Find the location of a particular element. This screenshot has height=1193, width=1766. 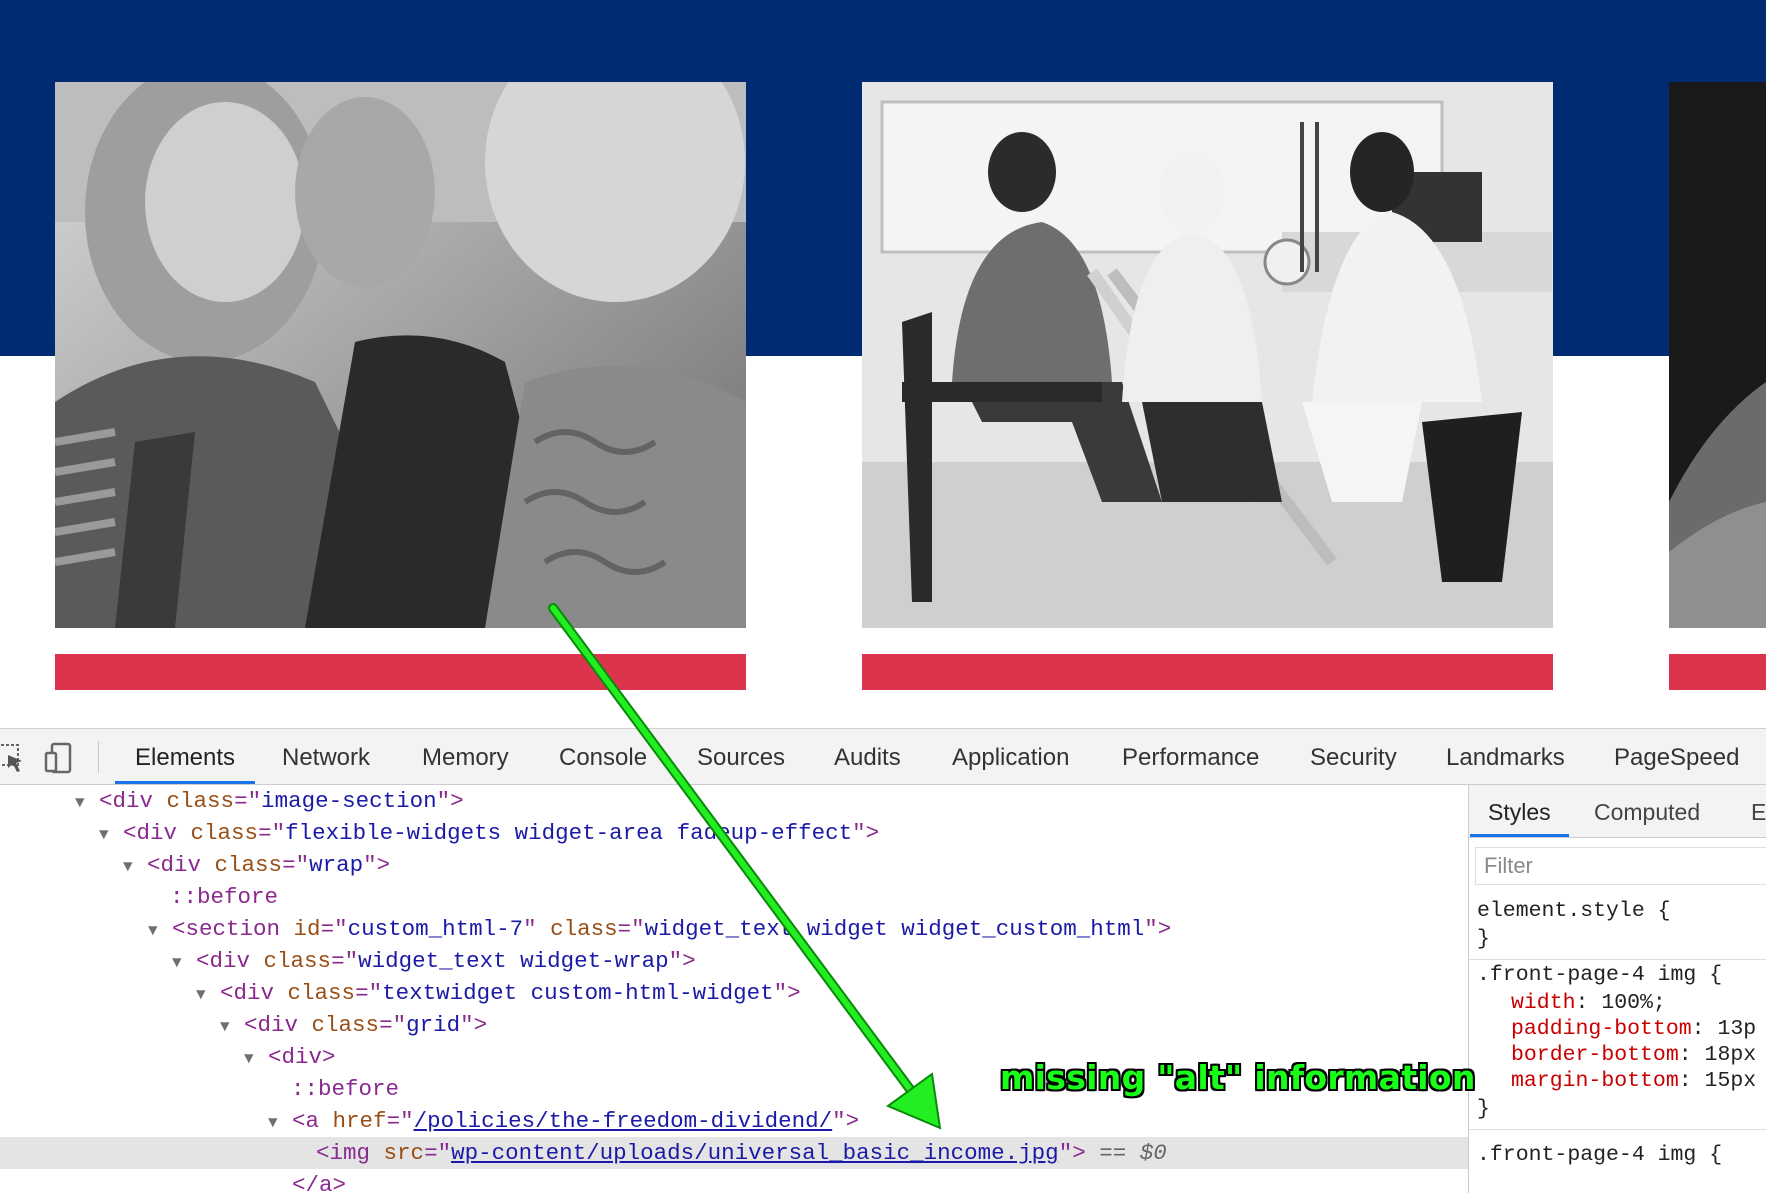

styles-tab-bar: Styles Computed E is located at coordinates (1617, 811).